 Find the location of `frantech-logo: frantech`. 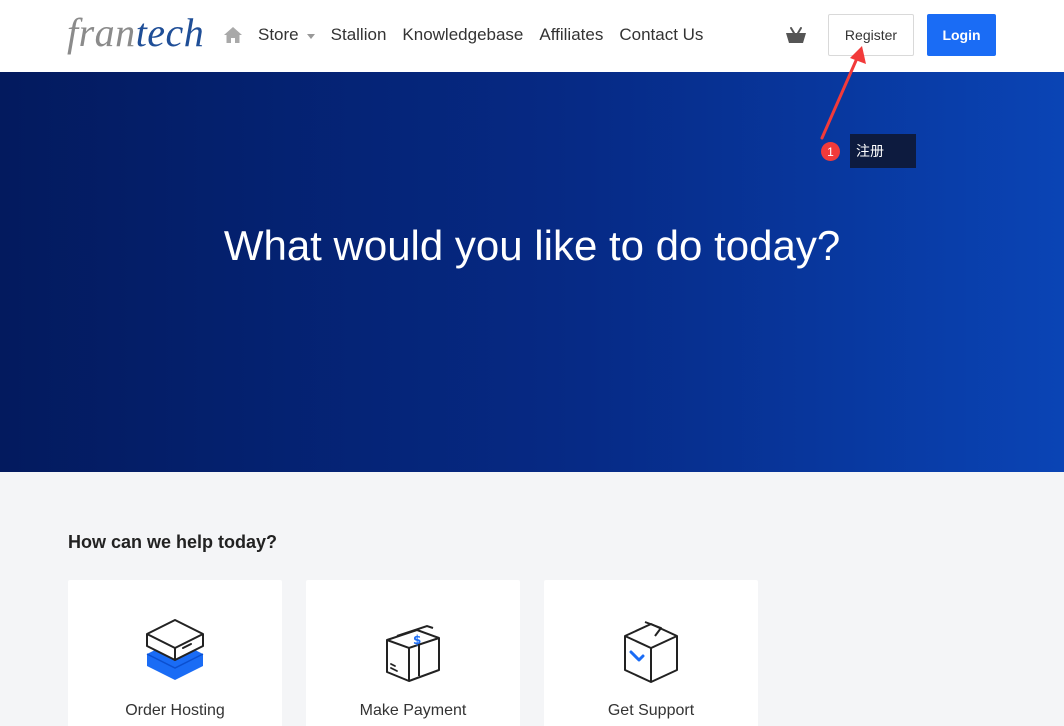

frantech-logo: frantech is located at coordinates (135, 33).